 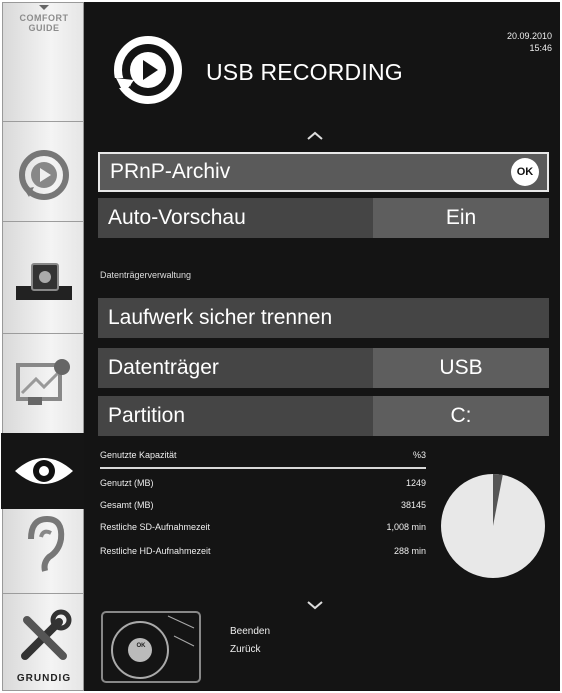 I want to click on menu-item-disk: Datenträger USB, so click(x=323, y=368).